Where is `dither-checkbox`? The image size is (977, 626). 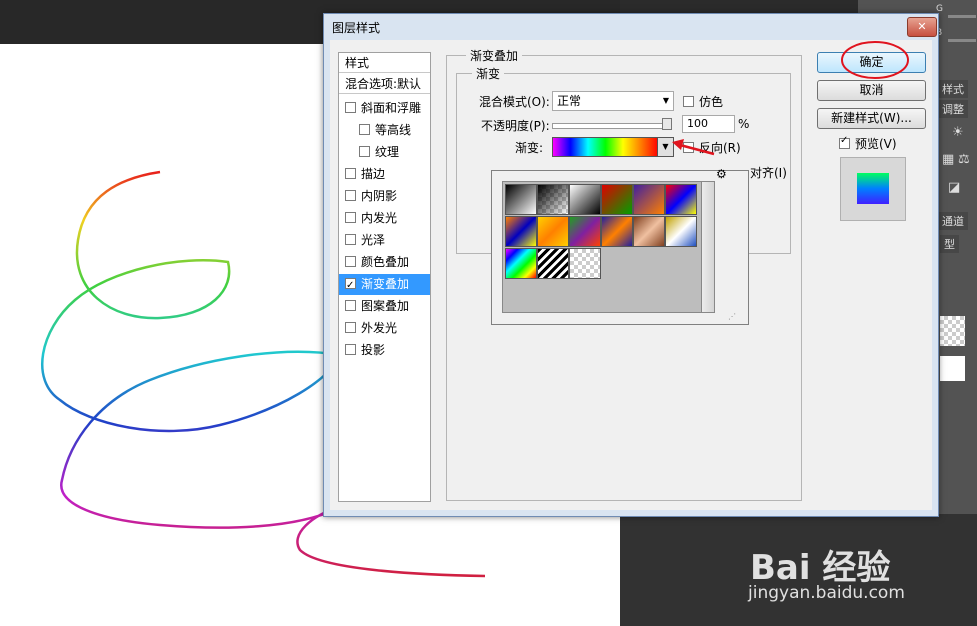 dither-checkbox is located at coordinates (688, 101).